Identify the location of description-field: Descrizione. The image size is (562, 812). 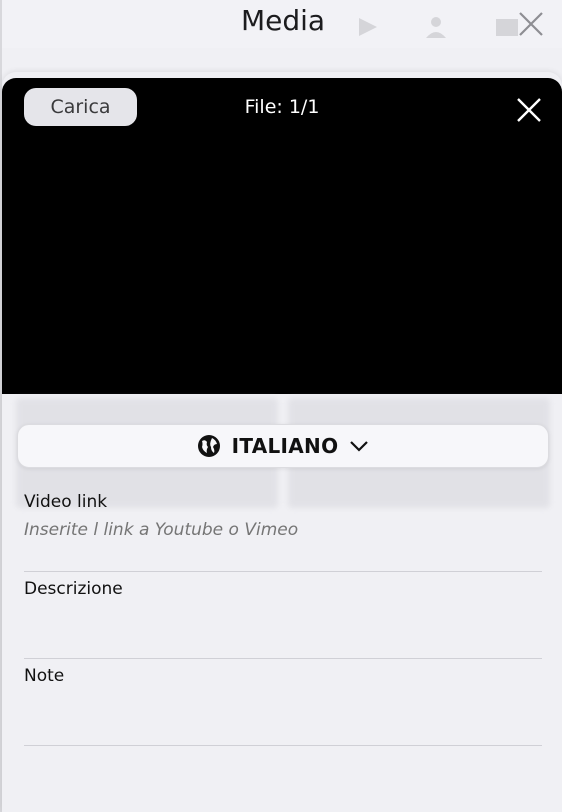
(283, 615).